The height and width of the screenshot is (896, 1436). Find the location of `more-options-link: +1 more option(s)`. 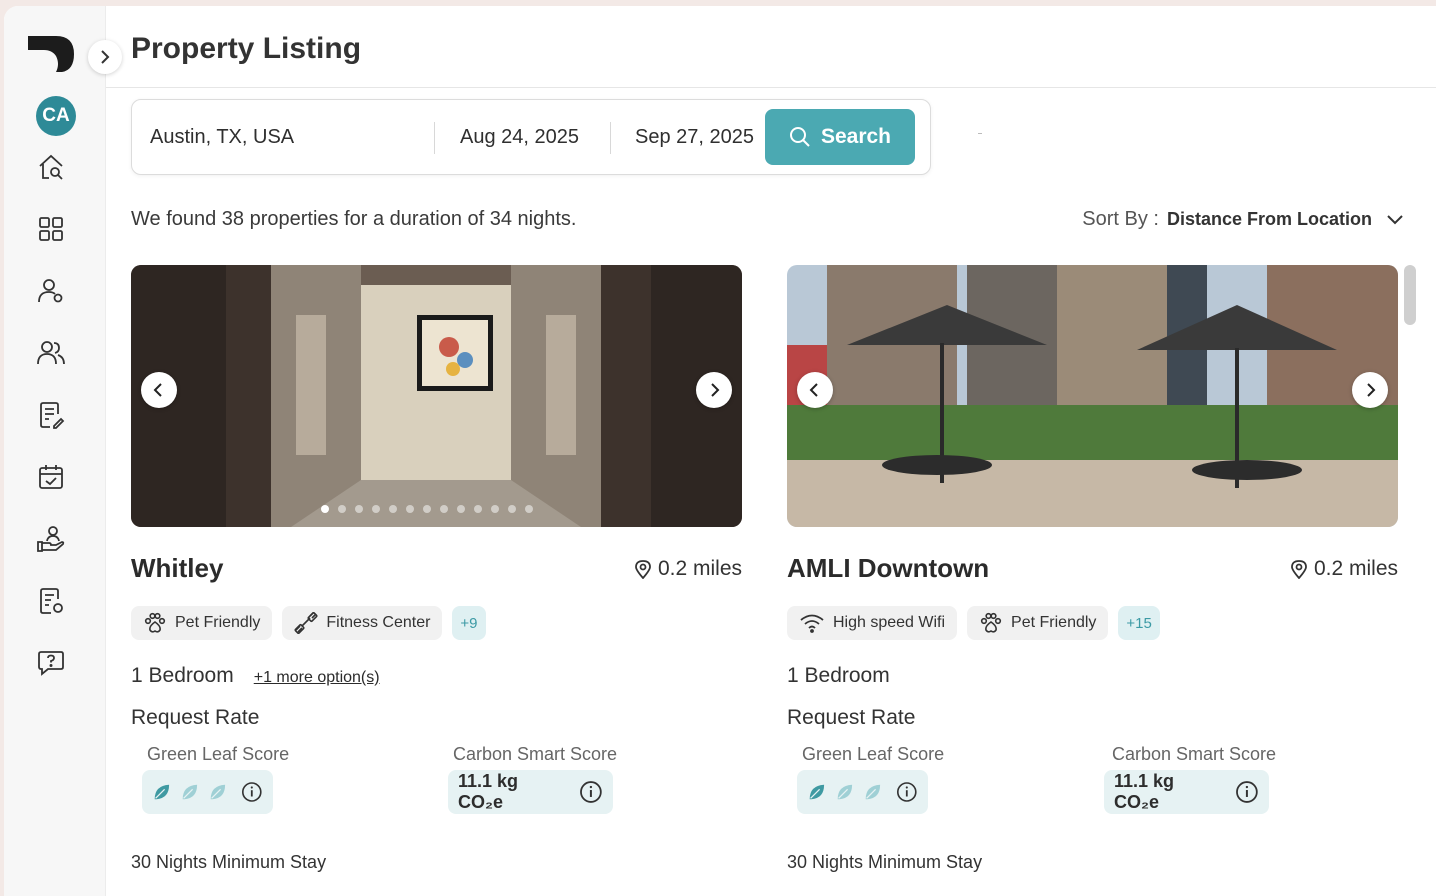

more-options-link: +1 more option(s) is located at coordinates (317, 678).